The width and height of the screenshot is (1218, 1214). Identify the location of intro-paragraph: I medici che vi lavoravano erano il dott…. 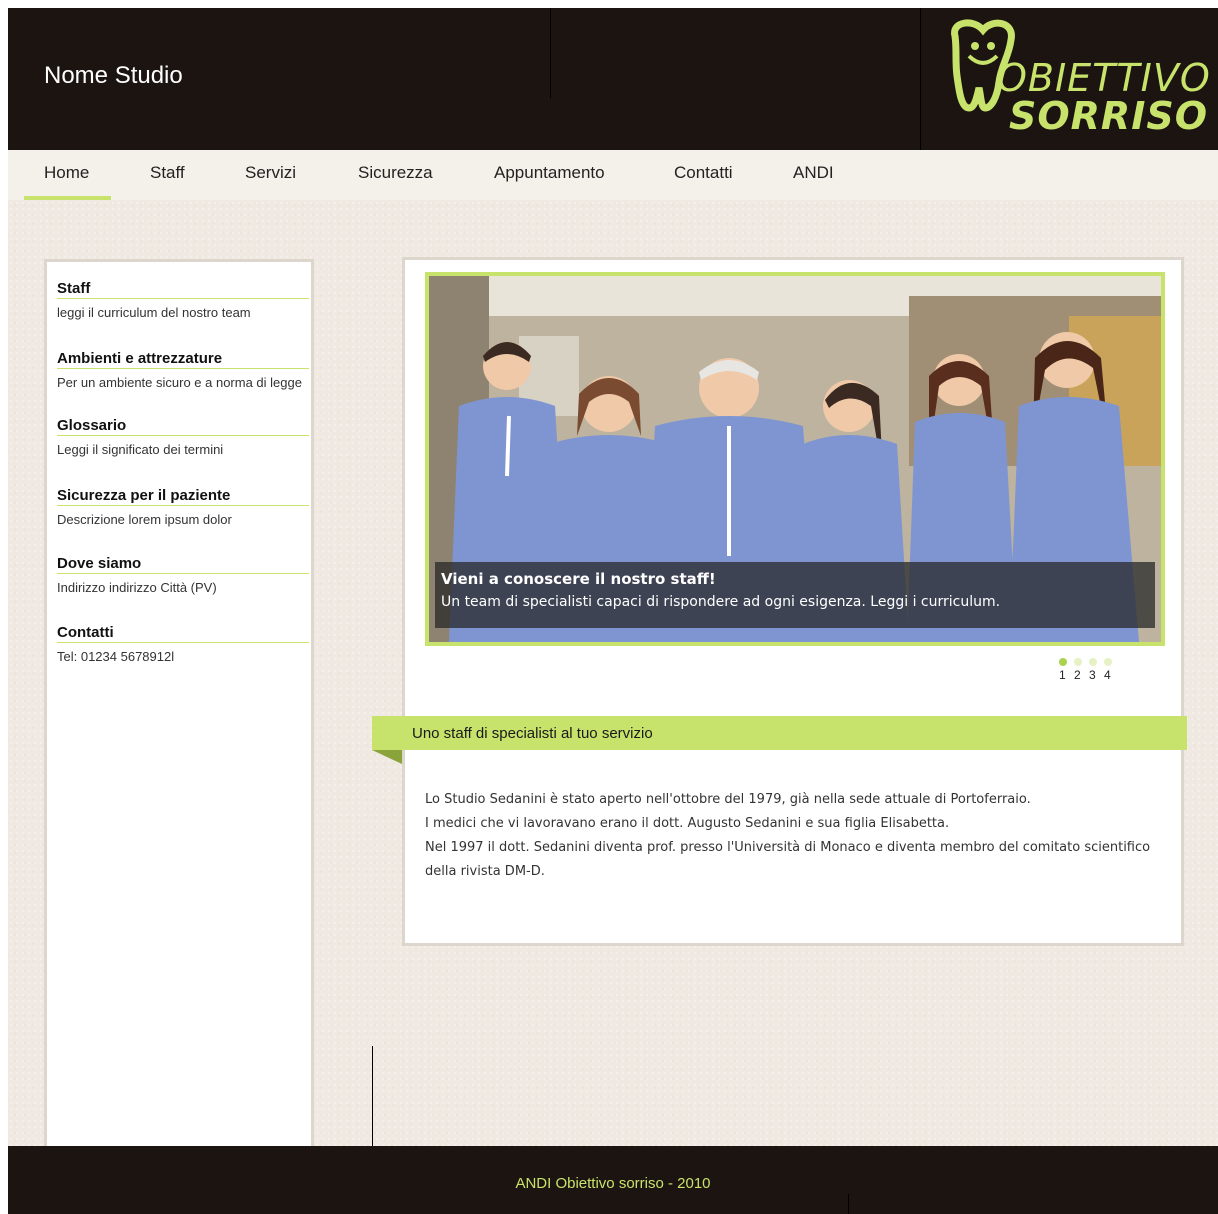
(687, 823).